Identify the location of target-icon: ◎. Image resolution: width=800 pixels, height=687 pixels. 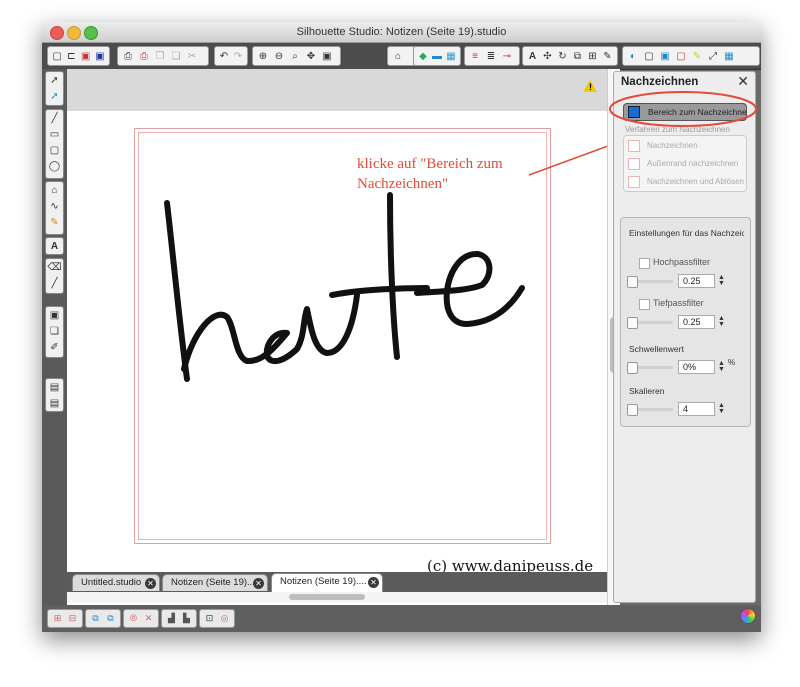
(224, 618).